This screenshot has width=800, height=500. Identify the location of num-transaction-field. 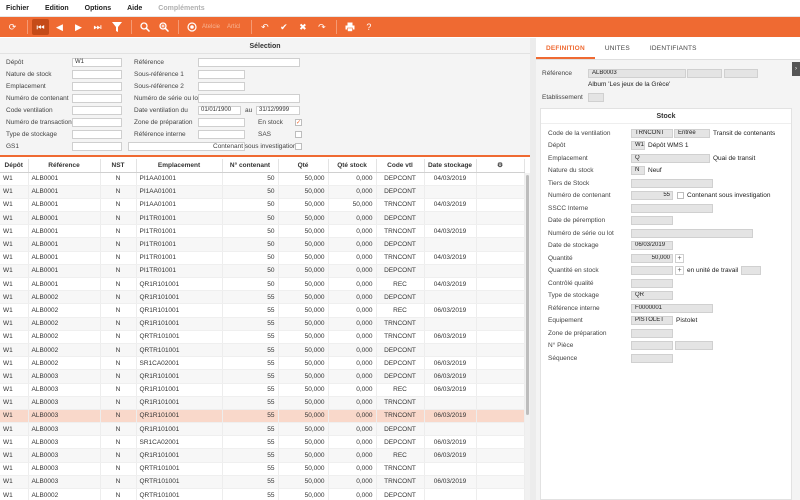
(97, 122).